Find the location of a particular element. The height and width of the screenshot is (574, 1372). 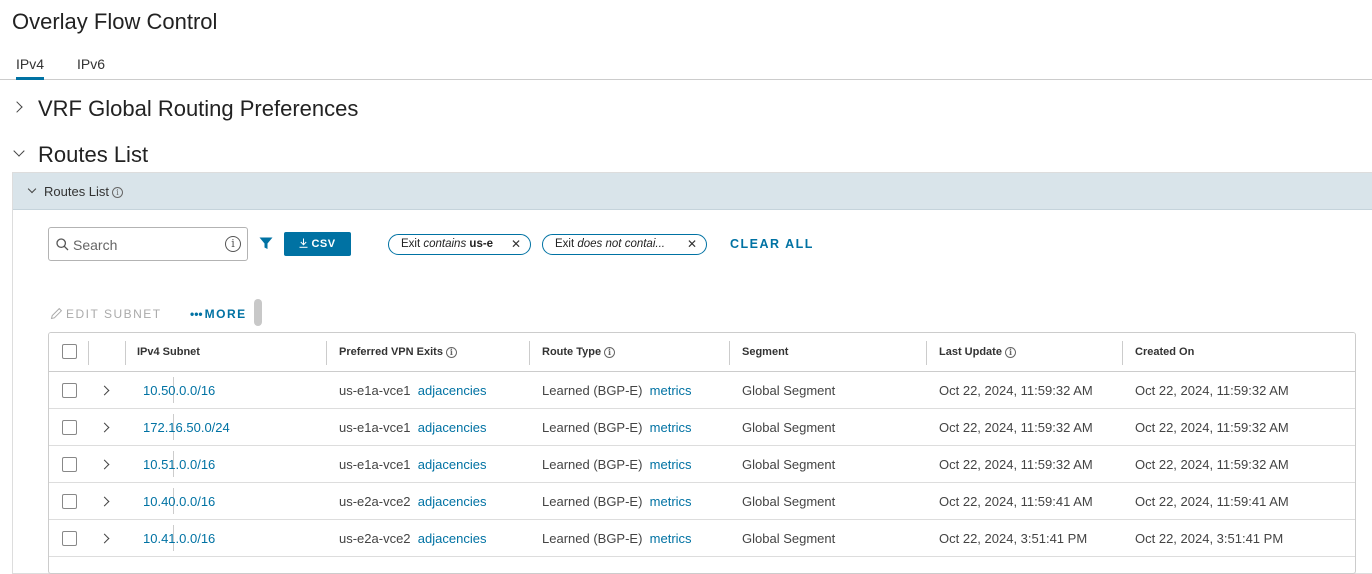

column-header-subnet: IPv4 Subnet is located at coordinates (168, 352).